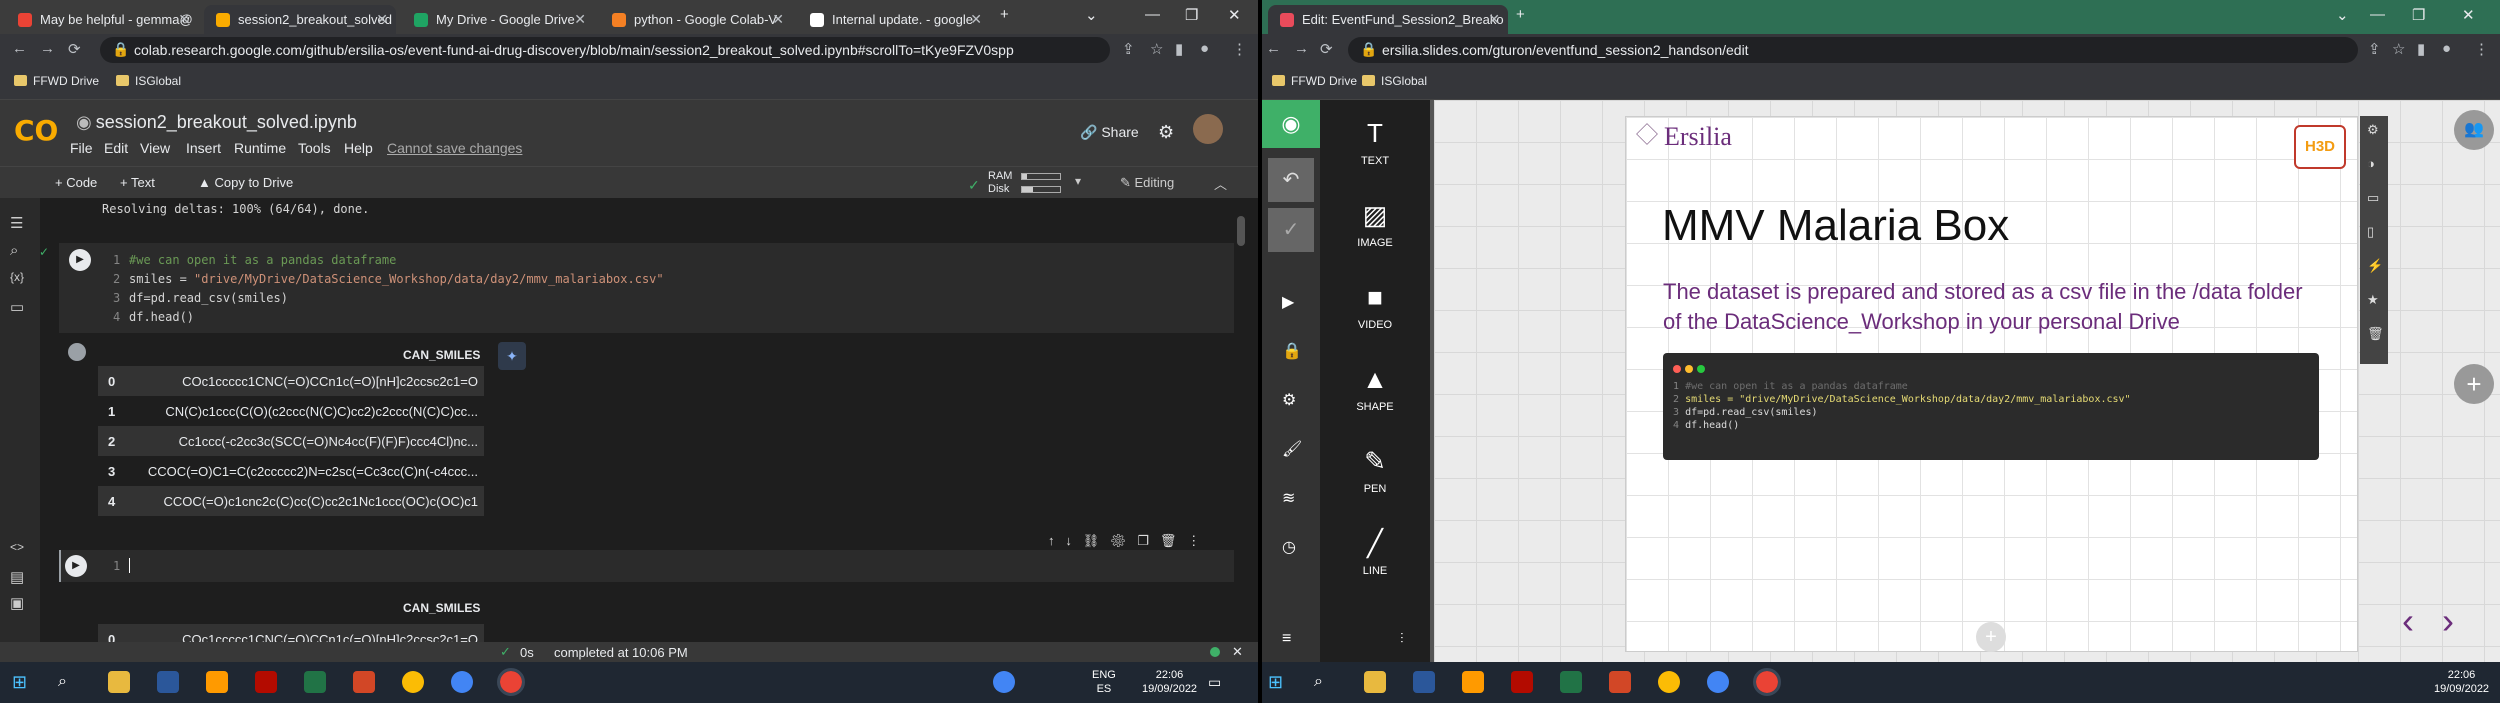  Describe the element at coordinates (1288, 302) in the screenshot. I see `present-play-icon: ▶` at that location.